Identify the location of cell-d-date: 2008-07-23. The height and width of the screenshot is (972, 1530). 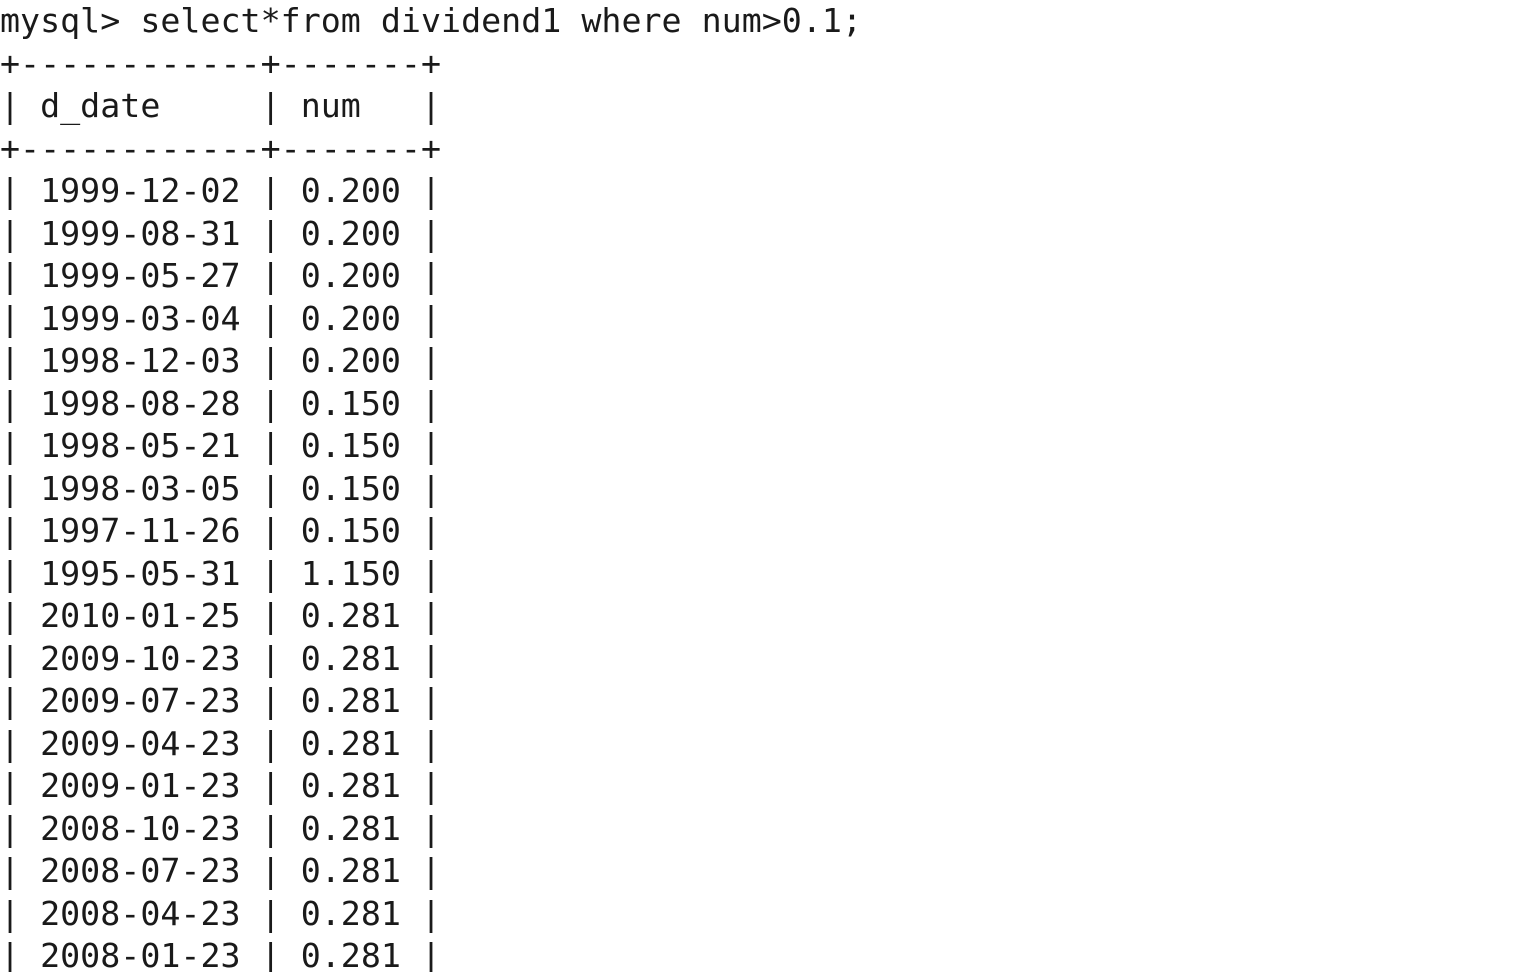
(140, 870).